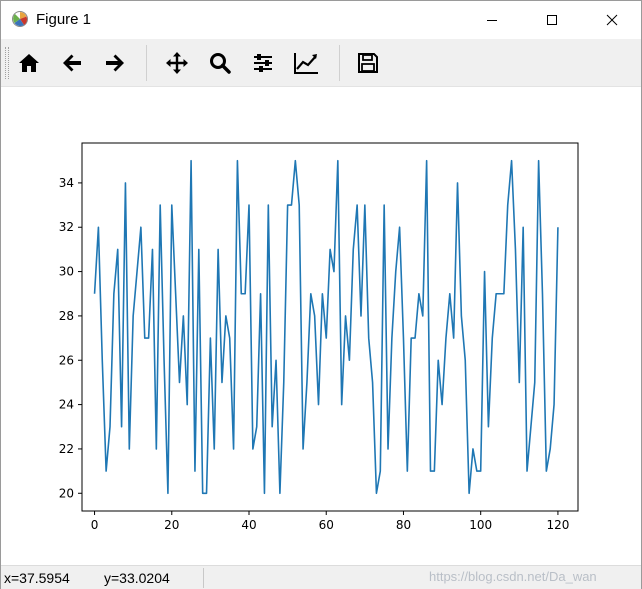 The image size is (642, 589). Describe the element at coordinates (95, 525) in the screenshot. I see `x-tick-label: 0` at that location.